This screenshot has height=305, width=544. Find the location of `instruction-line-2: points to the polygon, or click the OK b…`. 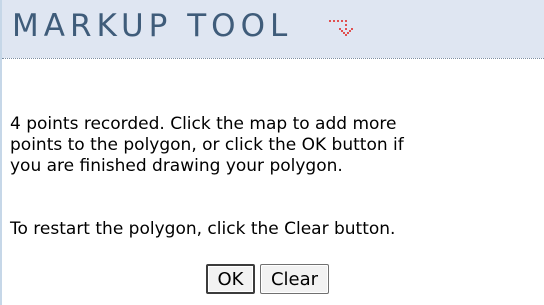

instruction-line-2: points to the polygon, or click the OK b… is located at coordinates (207, 145).